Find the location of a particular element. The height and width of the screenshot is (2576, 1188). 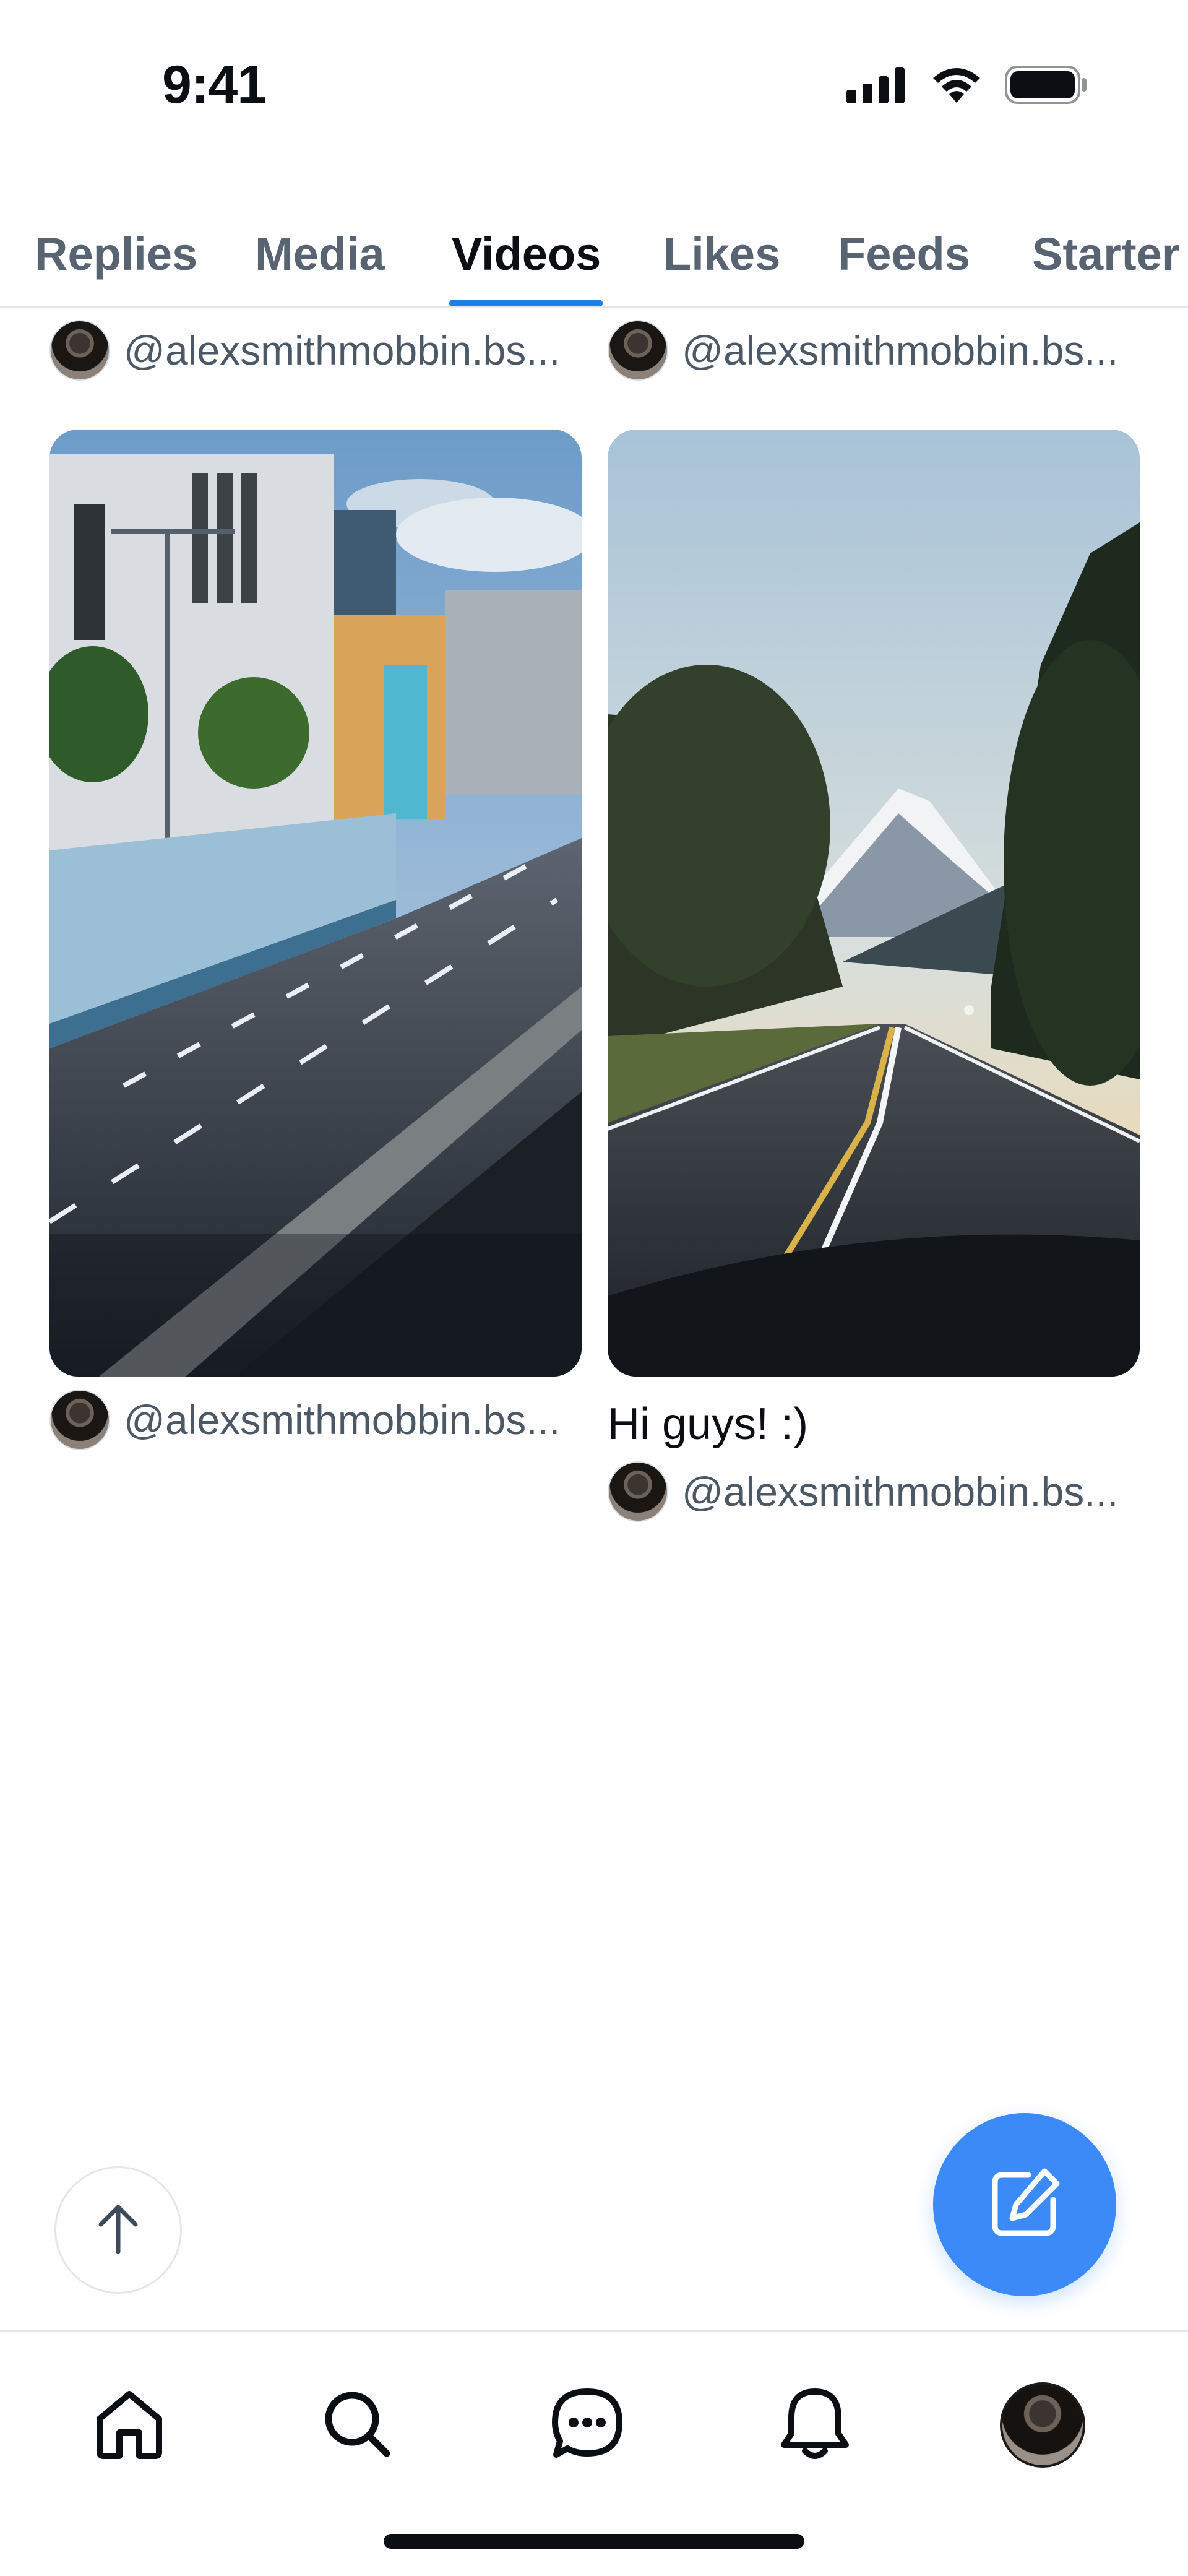

status-icons is located at coordinates (967, 86).